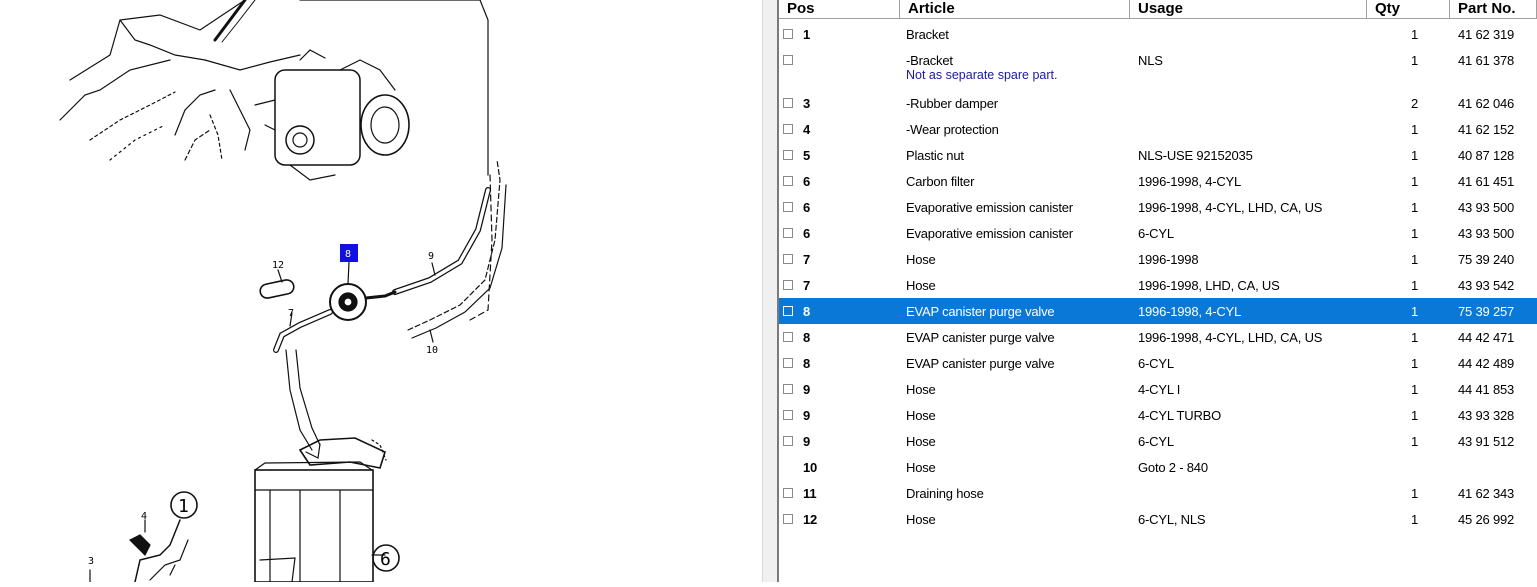 The image size is (1537, 587). Describe the element at coordinates (431, 256) in the screenshot. I see `label-9: 9` at that location.